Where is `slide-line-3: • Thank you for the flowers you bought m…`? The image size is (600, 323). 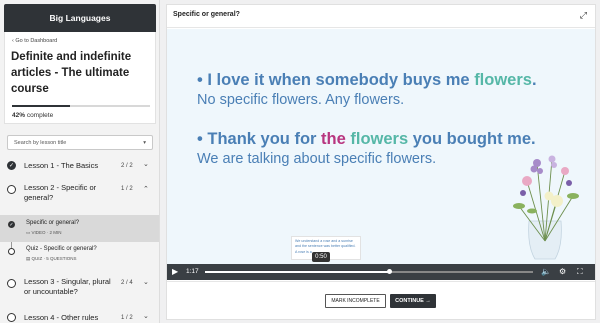 slide-line-3: • Thank you for the flowers you bought m… is located at coordinates (366, 139).